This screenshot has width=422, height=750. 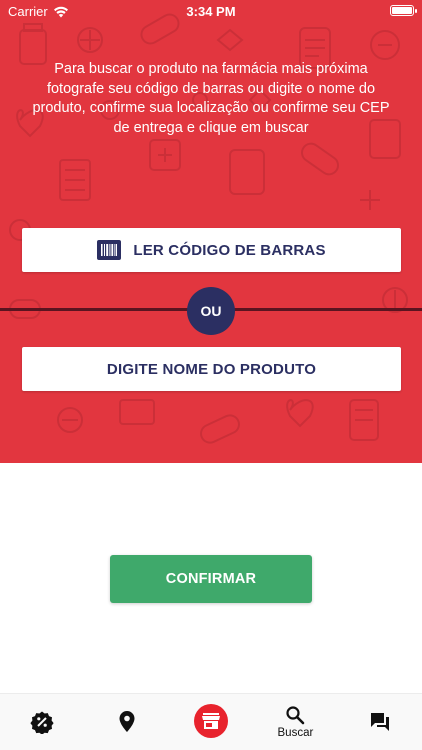 I want to click on chat-icon, so click(x=379, y=722).